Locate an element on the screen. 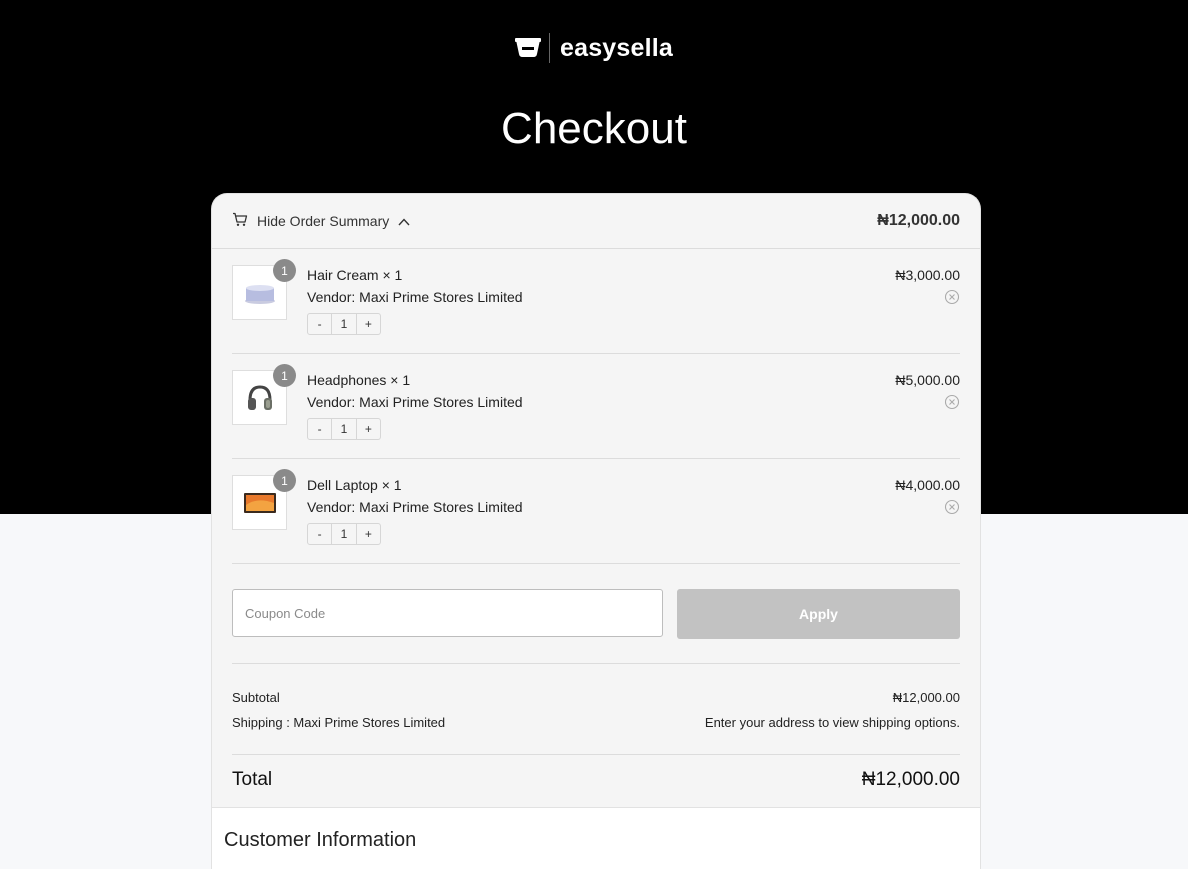  logo-divider is located at coordinates (549, 48).